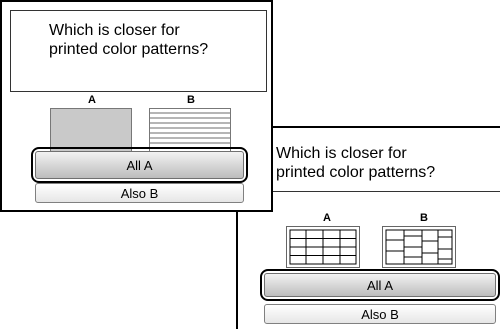  I want to click on pattern-b-grid-thumbnail, so click(419, 247).